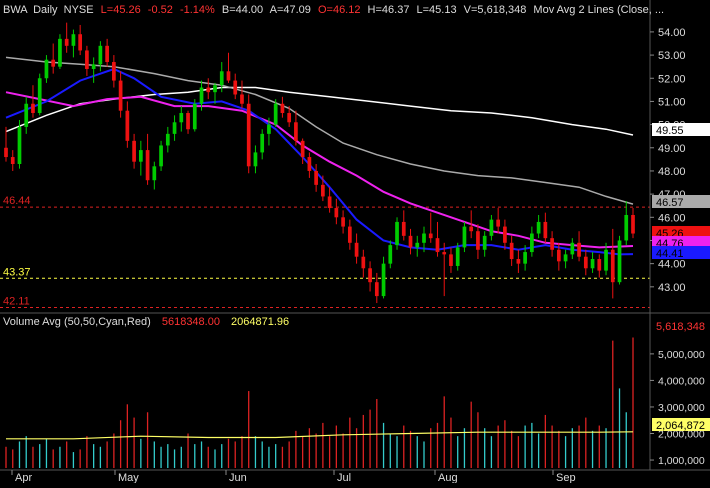  Describe the element at coordinates (15, 10) in the screenshot. I see `symbol: BWA` at that location.